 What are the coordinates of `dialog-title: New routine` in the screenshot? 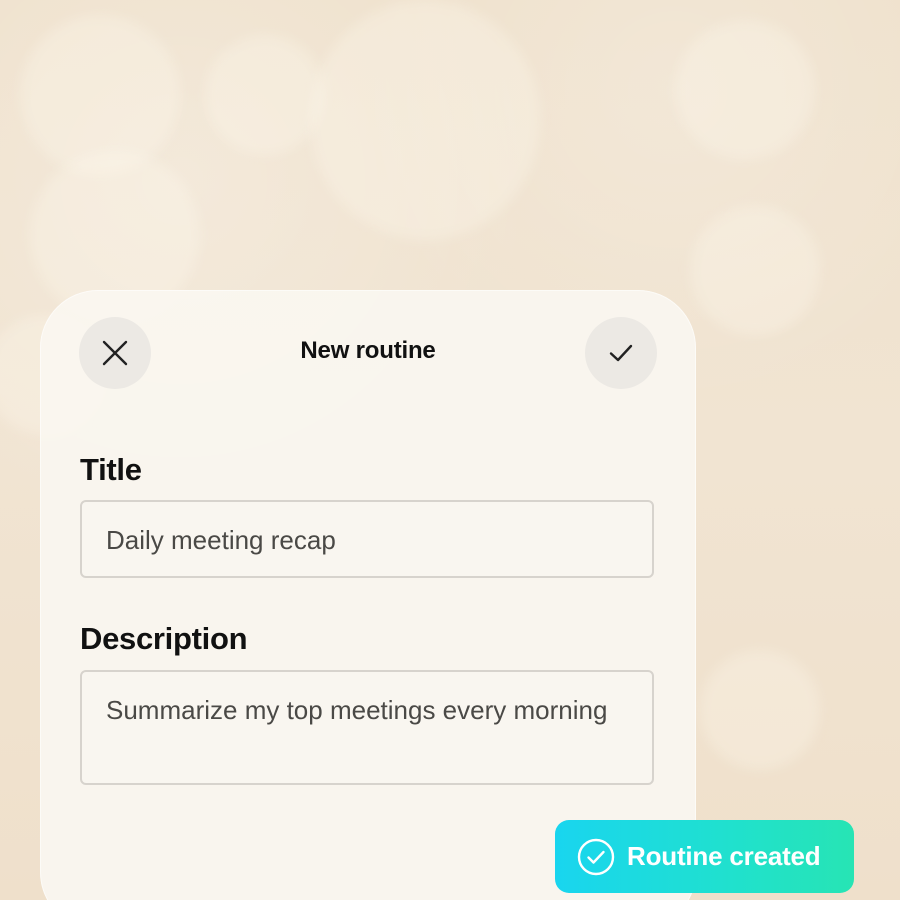 It's located at (368, 350).